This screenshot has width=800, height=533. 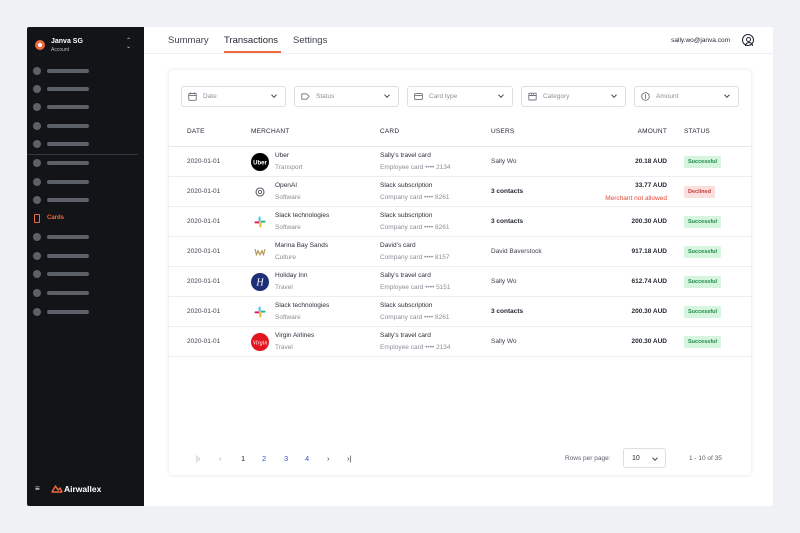 I want to click on card-number: Employee card •••• 5151, so click(x=415, y=287).